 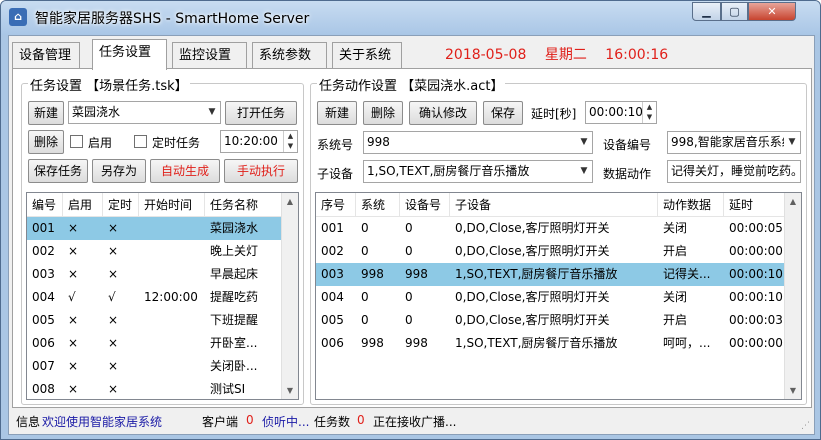 What do you see at coordinates (220, 422) in the screenshot?
I see `status-client-label: 客户端` at bounding box center [220, 422].